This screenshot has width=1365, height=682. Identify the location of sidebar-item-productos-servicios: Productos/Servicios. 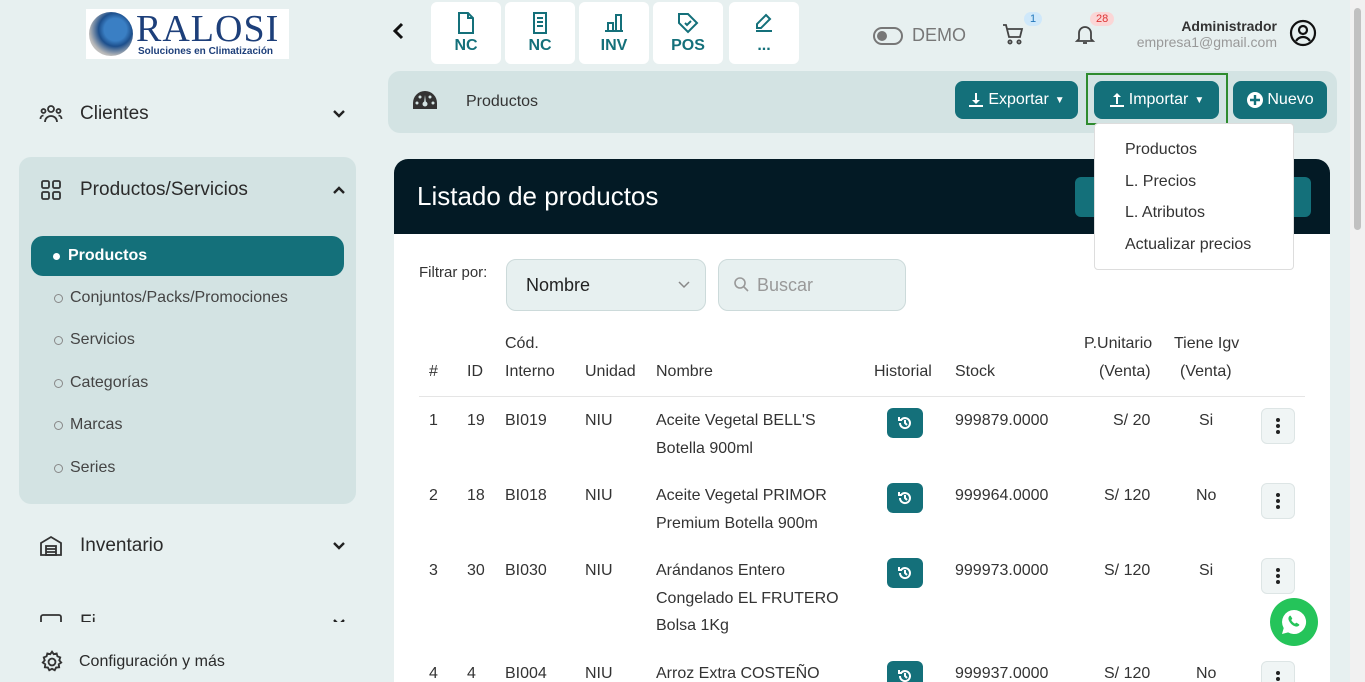
(193, 190).